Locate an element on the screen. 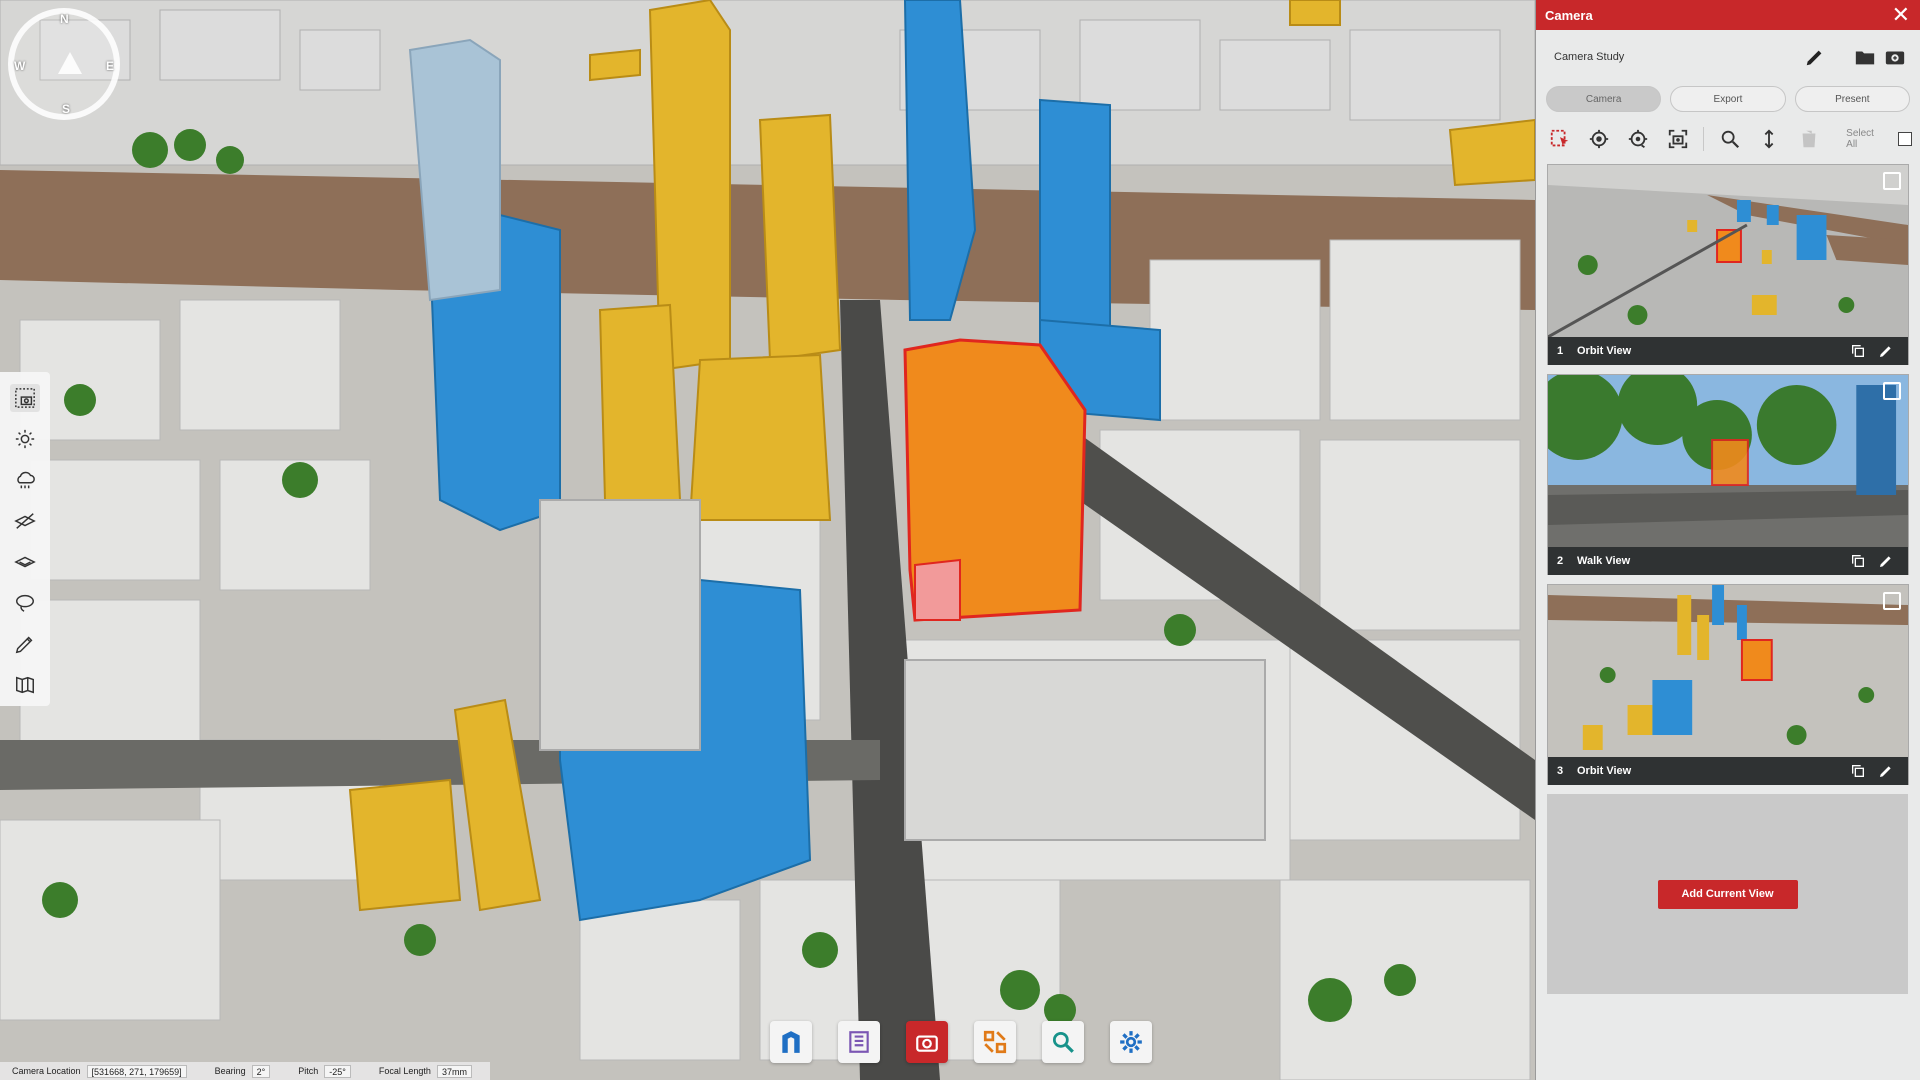  view-card: 2 Walk View is located at coordinates (1728, 474).